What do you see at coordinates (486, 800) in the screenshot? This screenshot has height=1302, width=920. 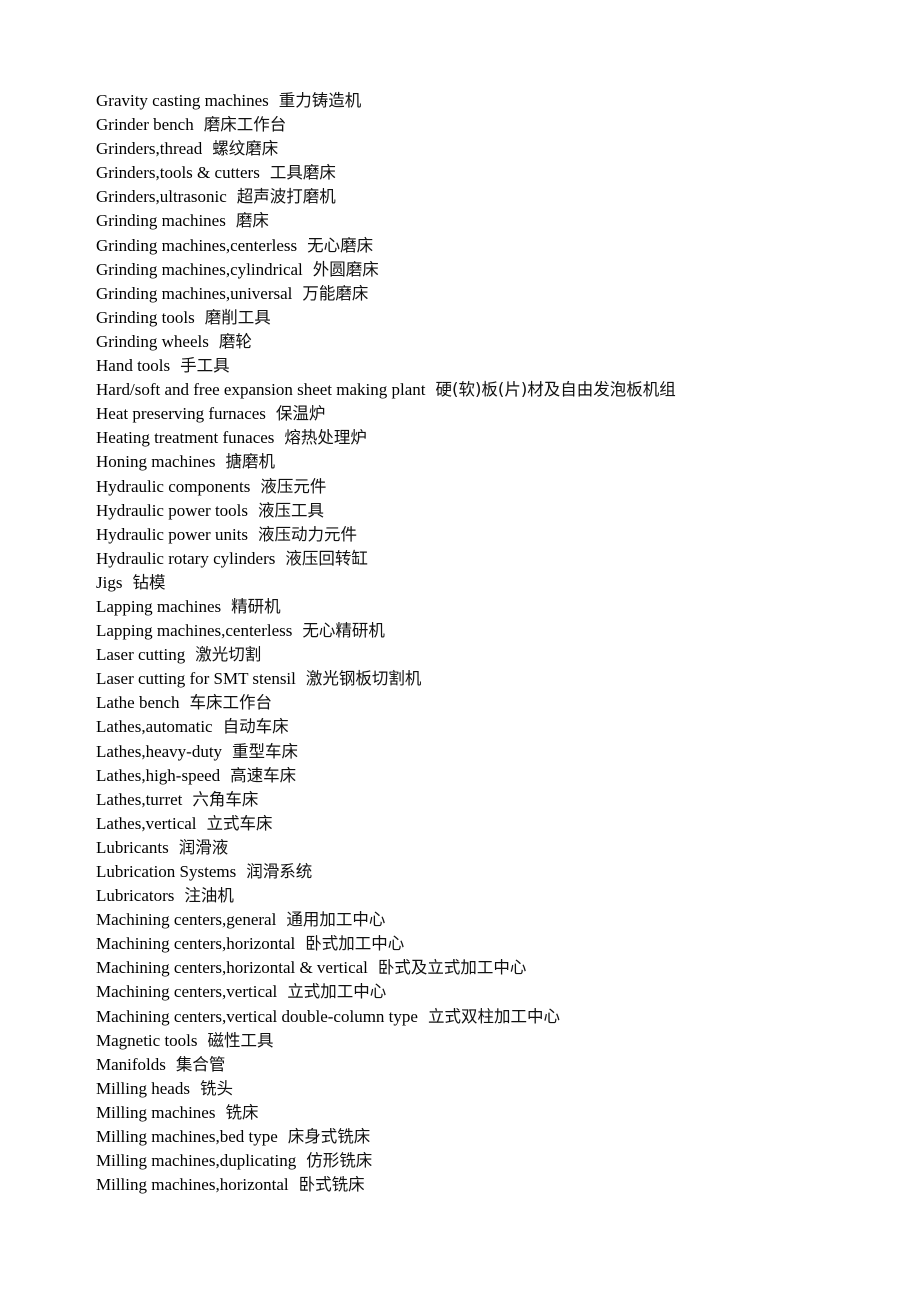 I see `glossary-entry: Lathes,turret 六角车床` at bounding box center [486, 800].